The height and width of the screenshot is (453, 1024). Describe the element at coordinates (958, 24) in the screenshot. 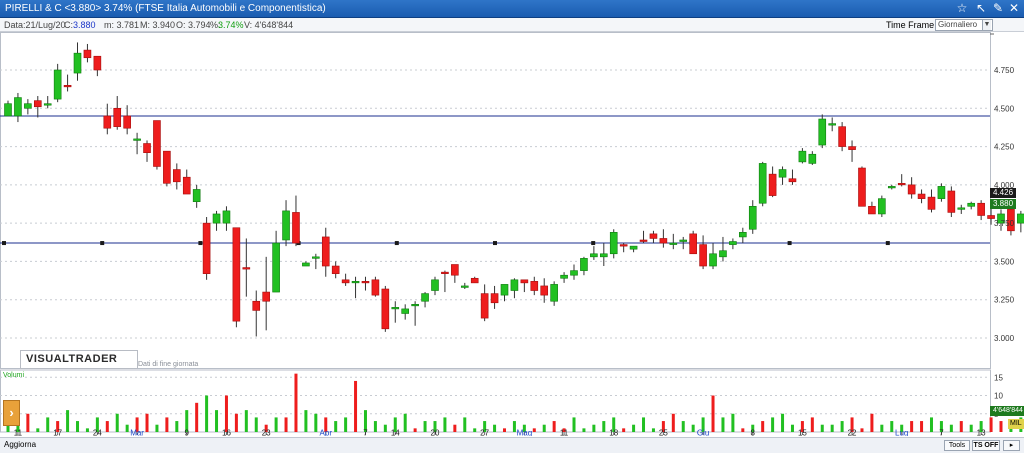

I see `timeframe-value: Giornaliero` at that location.